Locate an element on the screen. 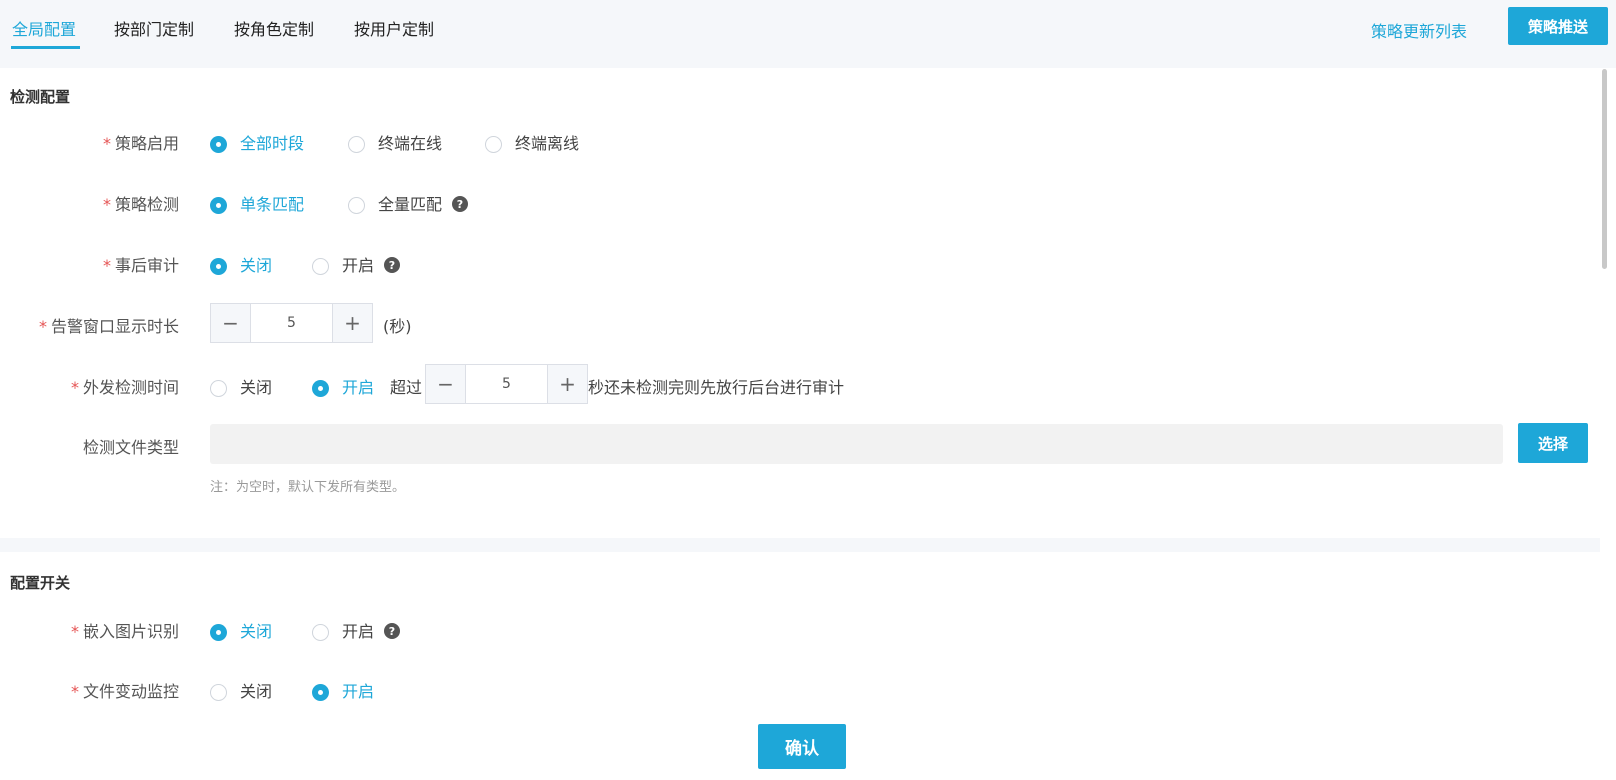  file-types-field is located at coordinates (856, 444).